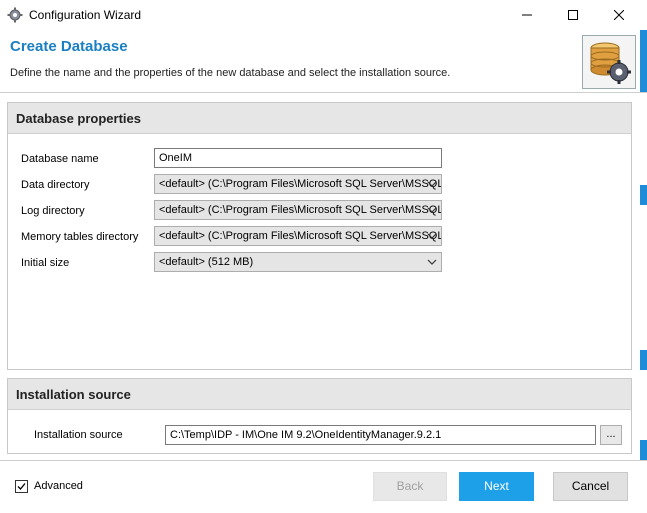 The height and width of the screenshot is (513, 647). What do you see at coordinates (323, 460) in the screenshot?
I see `footer-divider` at bounding box center [323, 460].